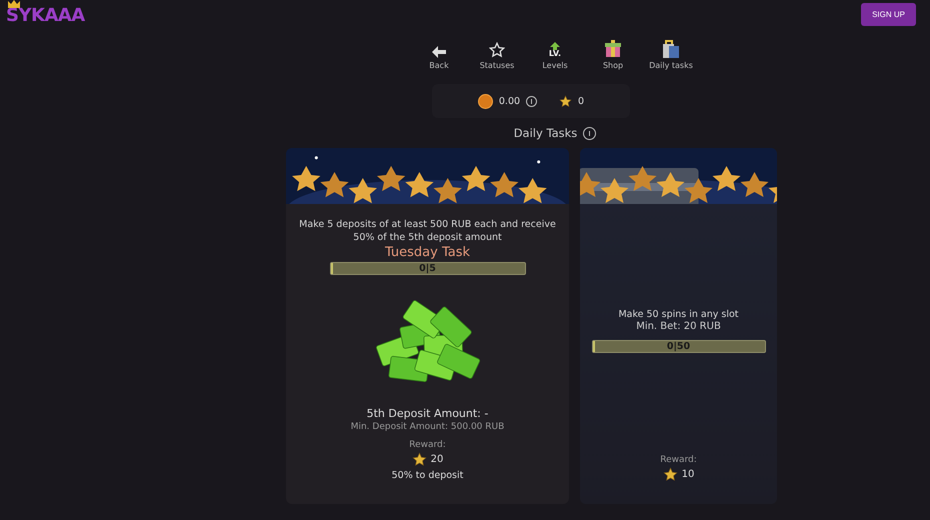  I want to click on section-title: Daily Tasks, so click(546, 133).